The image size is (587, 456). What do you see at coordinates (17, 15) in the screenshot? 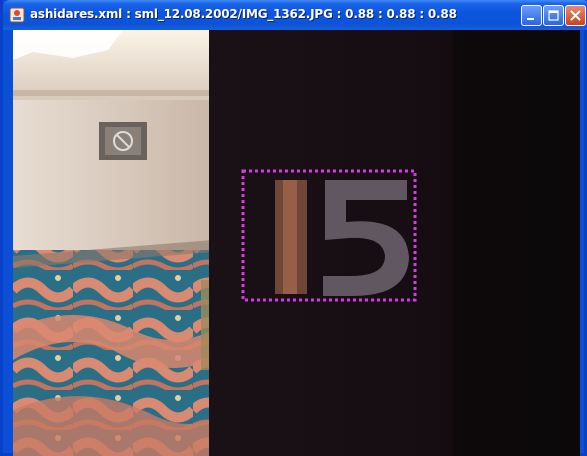
I see `app-icon` at bounding box center [17, 15].